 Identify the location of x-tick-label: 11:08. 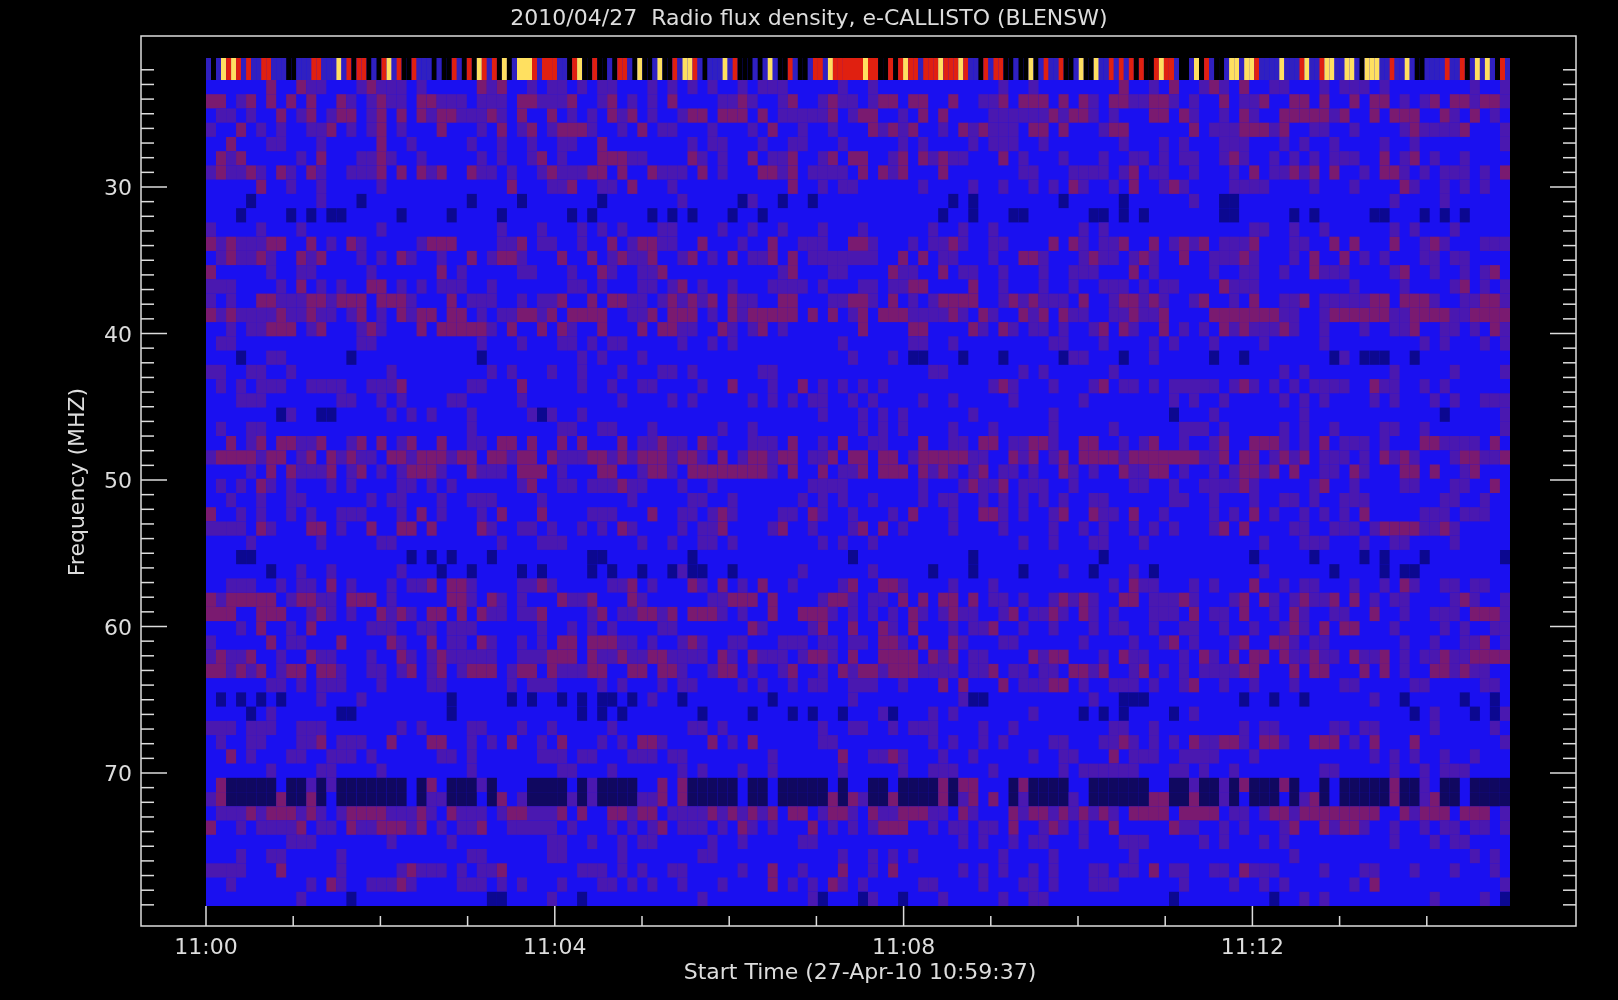
(903, 946).